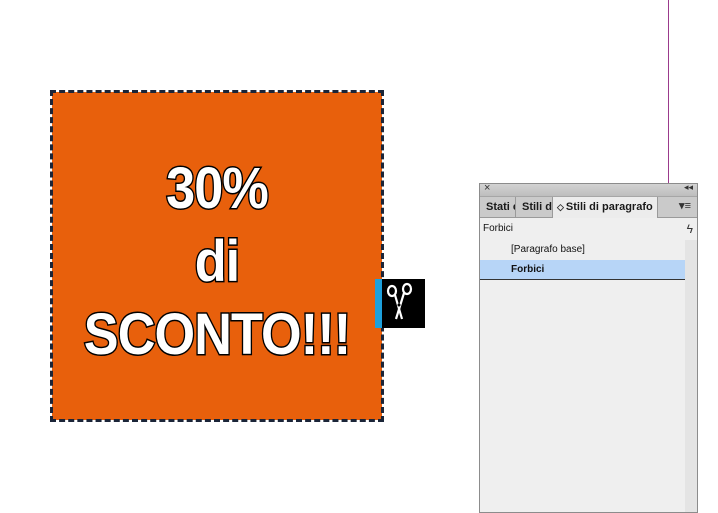 The image size is (718, 513). Describe the element at coordinates (217, 335) in the screenshot. I see `coupon-line-sconto: SCONTO!!!` at that location.